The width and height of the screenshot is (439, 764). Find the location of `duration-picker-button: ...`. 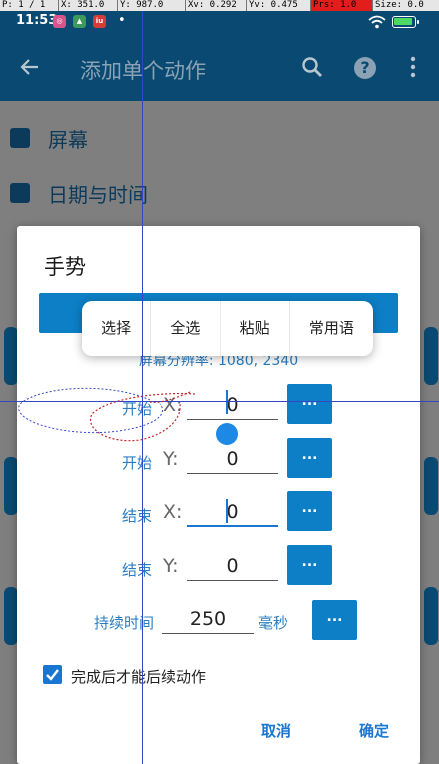

duration-picker-button: ... is located at coordinates (334, 620).